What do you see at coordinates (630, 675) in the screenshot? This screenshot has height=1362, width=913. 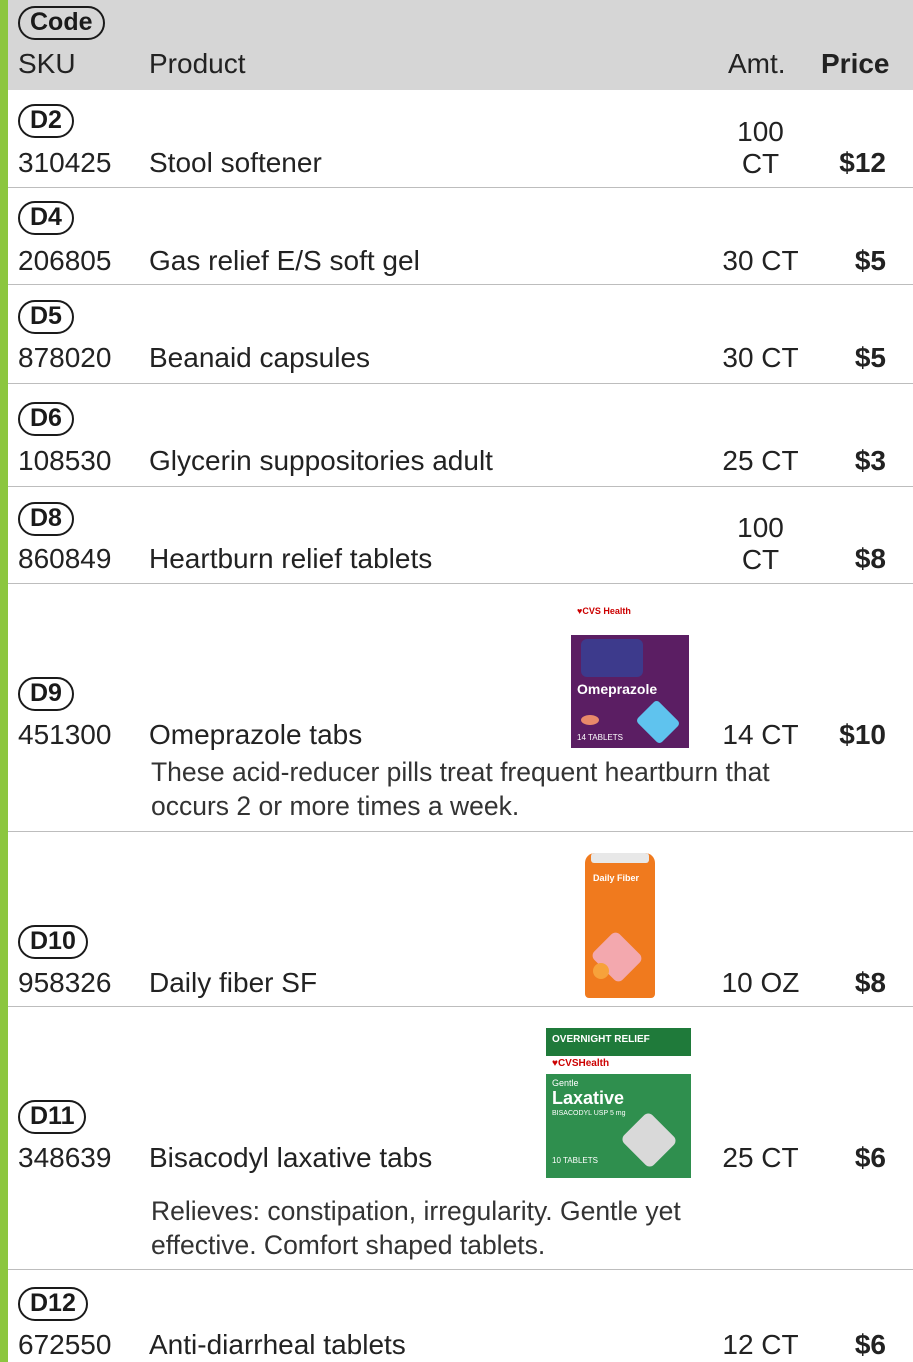 I see `omeprazole-product-image: ♥CVS Health Omeprazole 14 TABLETS` at bounding box center [630, 675].